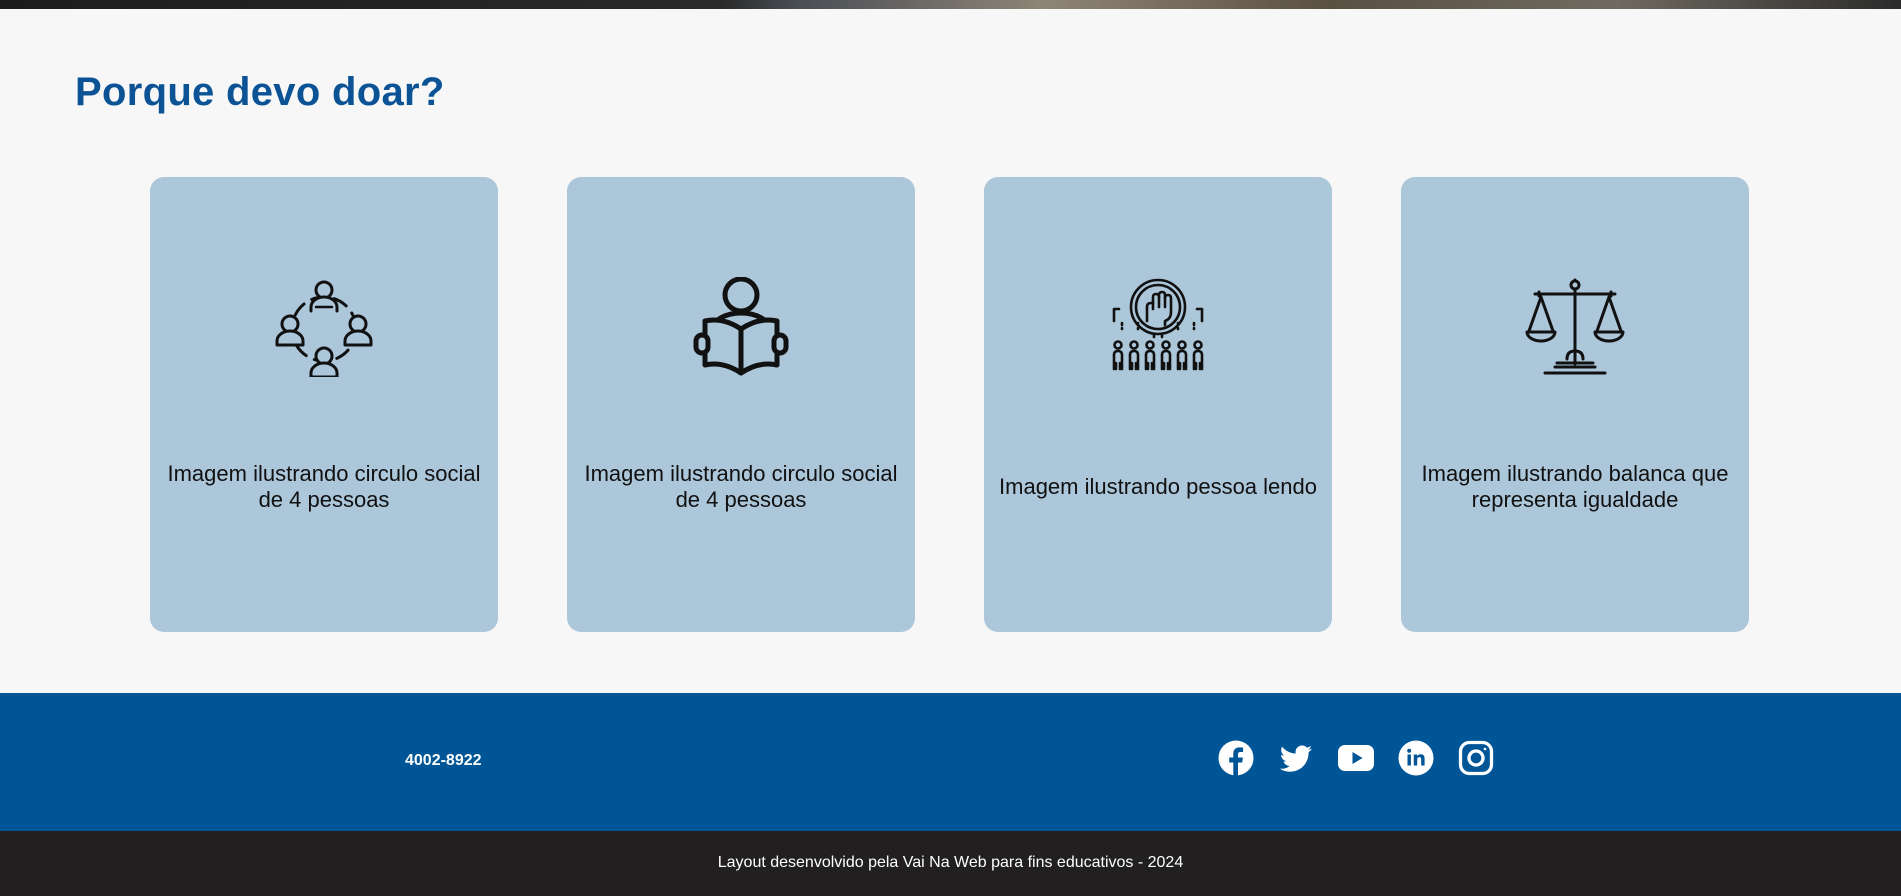 The height and width of the screenshot is (896, 1901). I want to click on person-reading-icon, so click(741, 327).